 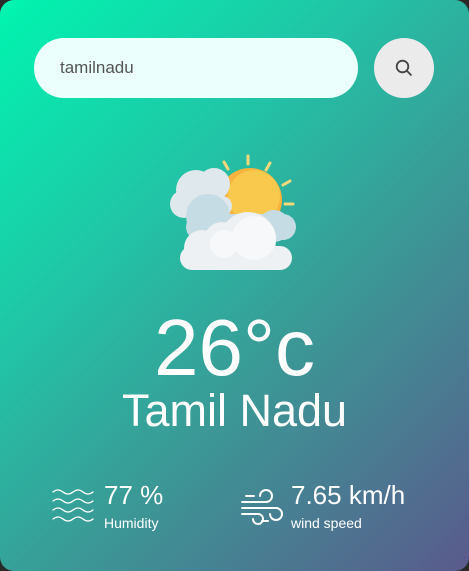 What do you see at coordinates (196, 68) in the screenshot?
I see `search-input` at bounding box center [196, 68].